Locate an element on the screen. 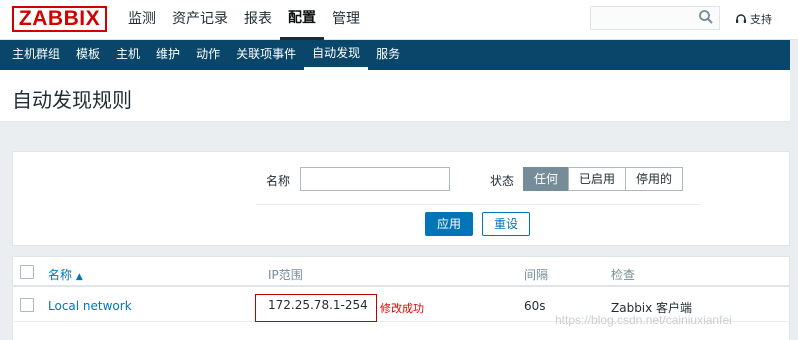 The image size is (798, 340). top-header: ZABBIX 监测 资产记录 报表 配置 管理 支持 is located at coordinates (399, 20).